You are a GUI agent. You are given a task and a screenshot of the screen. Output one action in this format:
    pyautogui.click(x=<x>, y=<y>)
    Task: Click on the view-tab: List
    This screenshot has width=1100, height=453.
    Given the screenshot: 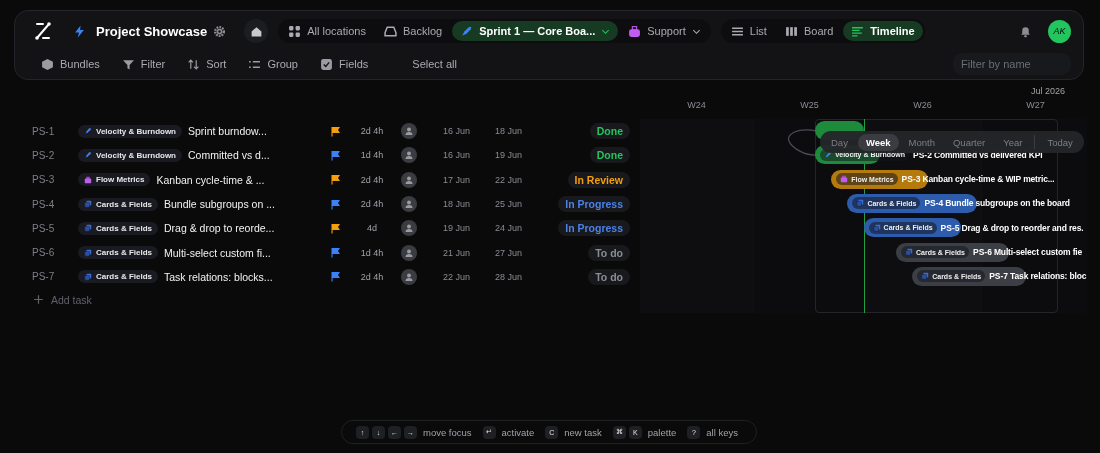 What is the action you would take?
    pyautogui.click(x=748, y=31)
    